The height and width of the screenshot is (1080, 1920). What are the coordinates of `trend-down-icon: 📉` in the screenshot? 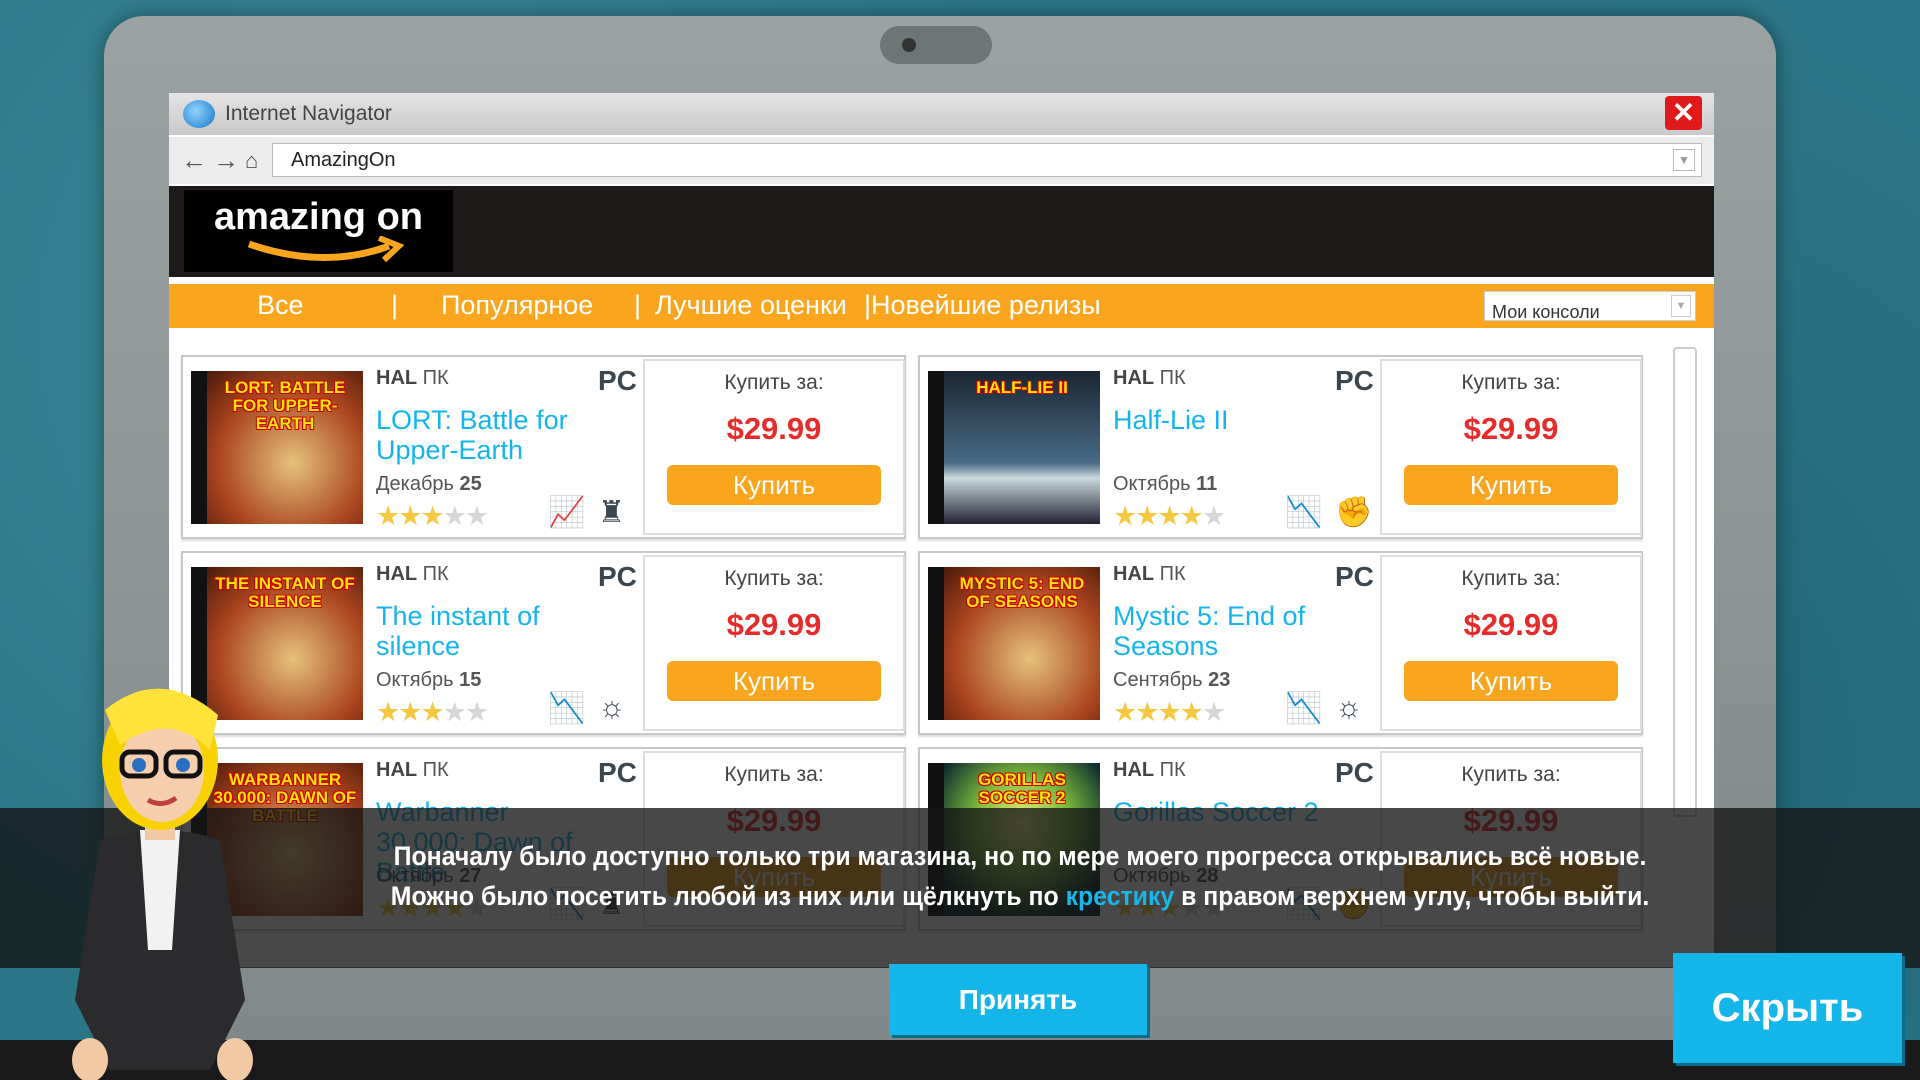 It's located at (567, 708).